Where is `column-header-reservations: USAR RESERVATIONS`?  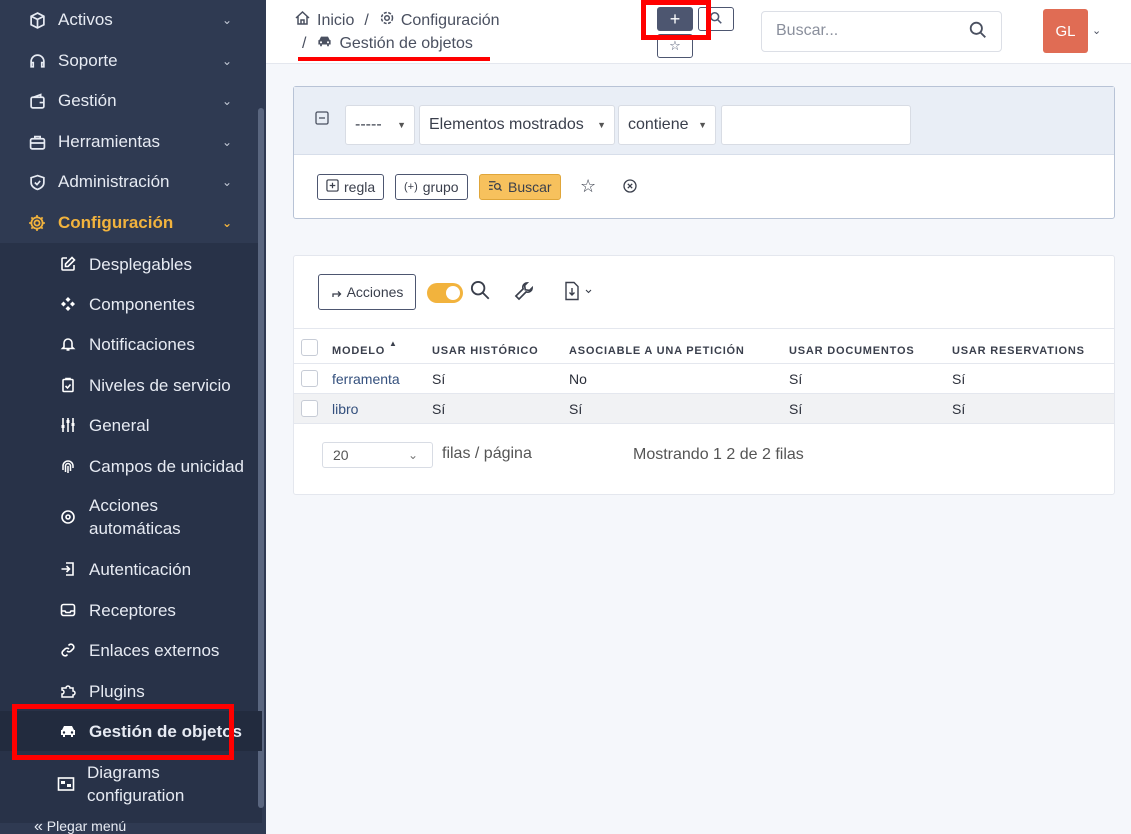 column-header-reservations: USAR RESERVATIONS is located at coordinates (1033, 346).